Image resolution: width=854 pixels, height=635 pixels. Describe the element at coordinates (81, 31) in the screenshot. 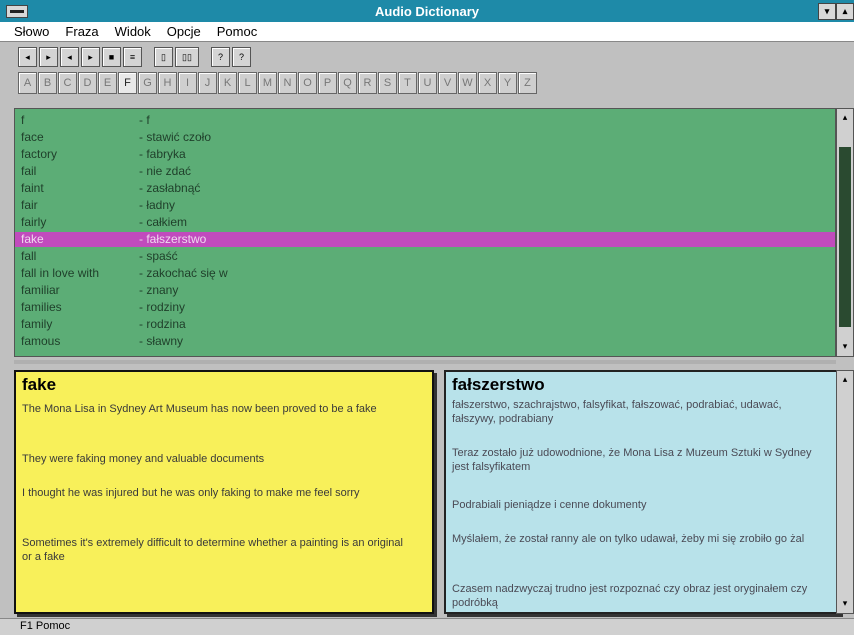

I see `menu-fraza: Fraza` at that location.